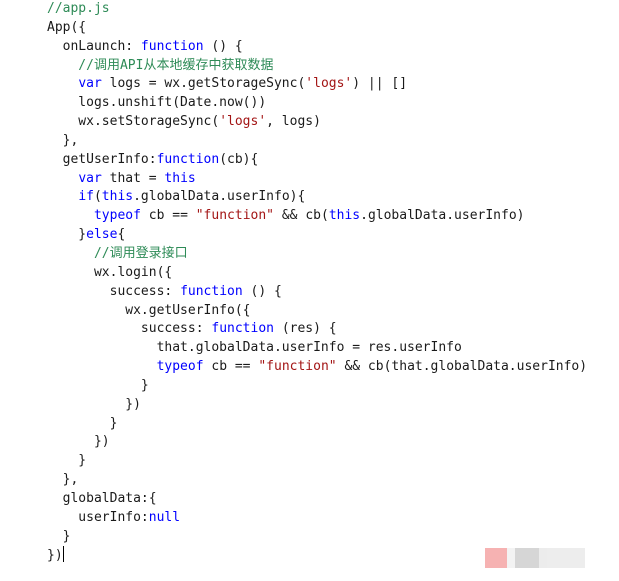 The image size is (619, 581). I want to click on code-line: App({, so click(317, 28).